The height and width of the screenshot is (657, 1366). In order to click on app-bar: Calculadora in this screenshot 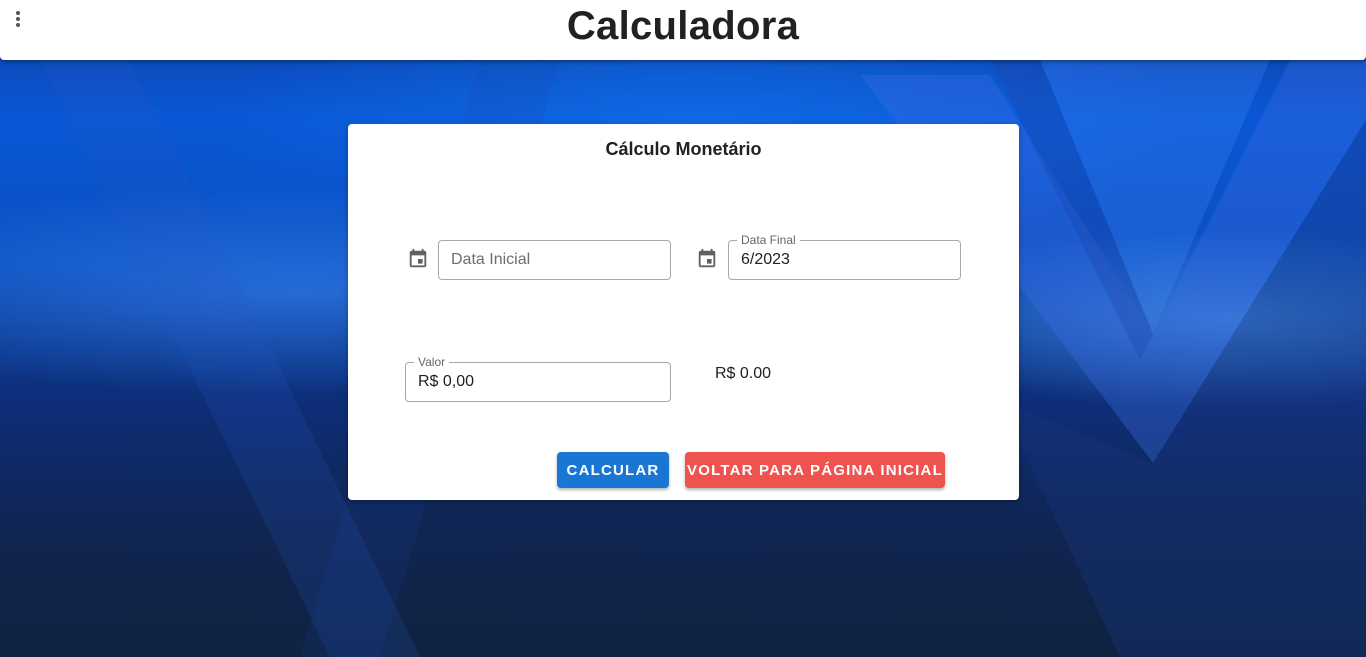, I will do `click(683, 30)`.